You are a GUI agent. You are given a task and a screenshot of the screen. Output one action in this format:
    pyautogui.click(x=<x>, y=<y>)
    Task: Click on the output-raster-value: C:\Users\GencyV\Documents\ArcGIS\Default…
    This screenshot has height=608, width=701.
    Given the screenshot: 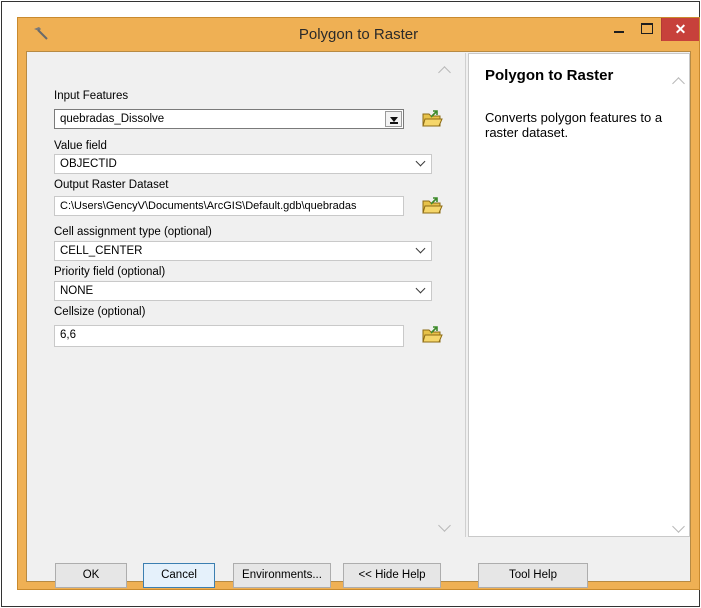 What is the action you would take?
    pyautogui.click(x=208, y=206)
    